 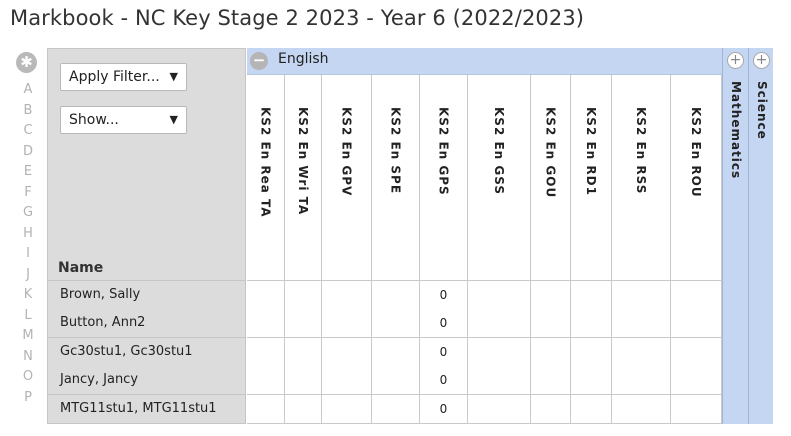 I want to click on column-header: KS2 En SPE, so click(x=396, y=178).